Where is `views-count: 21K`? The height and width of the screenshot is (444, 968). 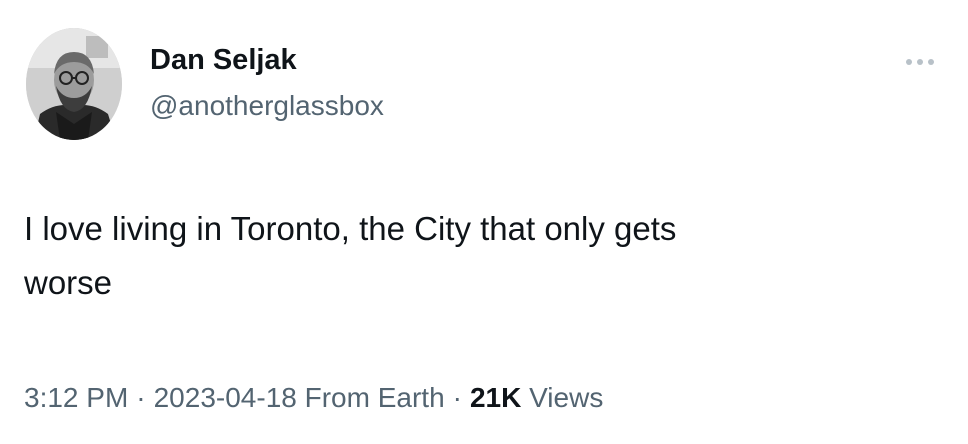 views-count: 21K is located at coordinates (495, 397).